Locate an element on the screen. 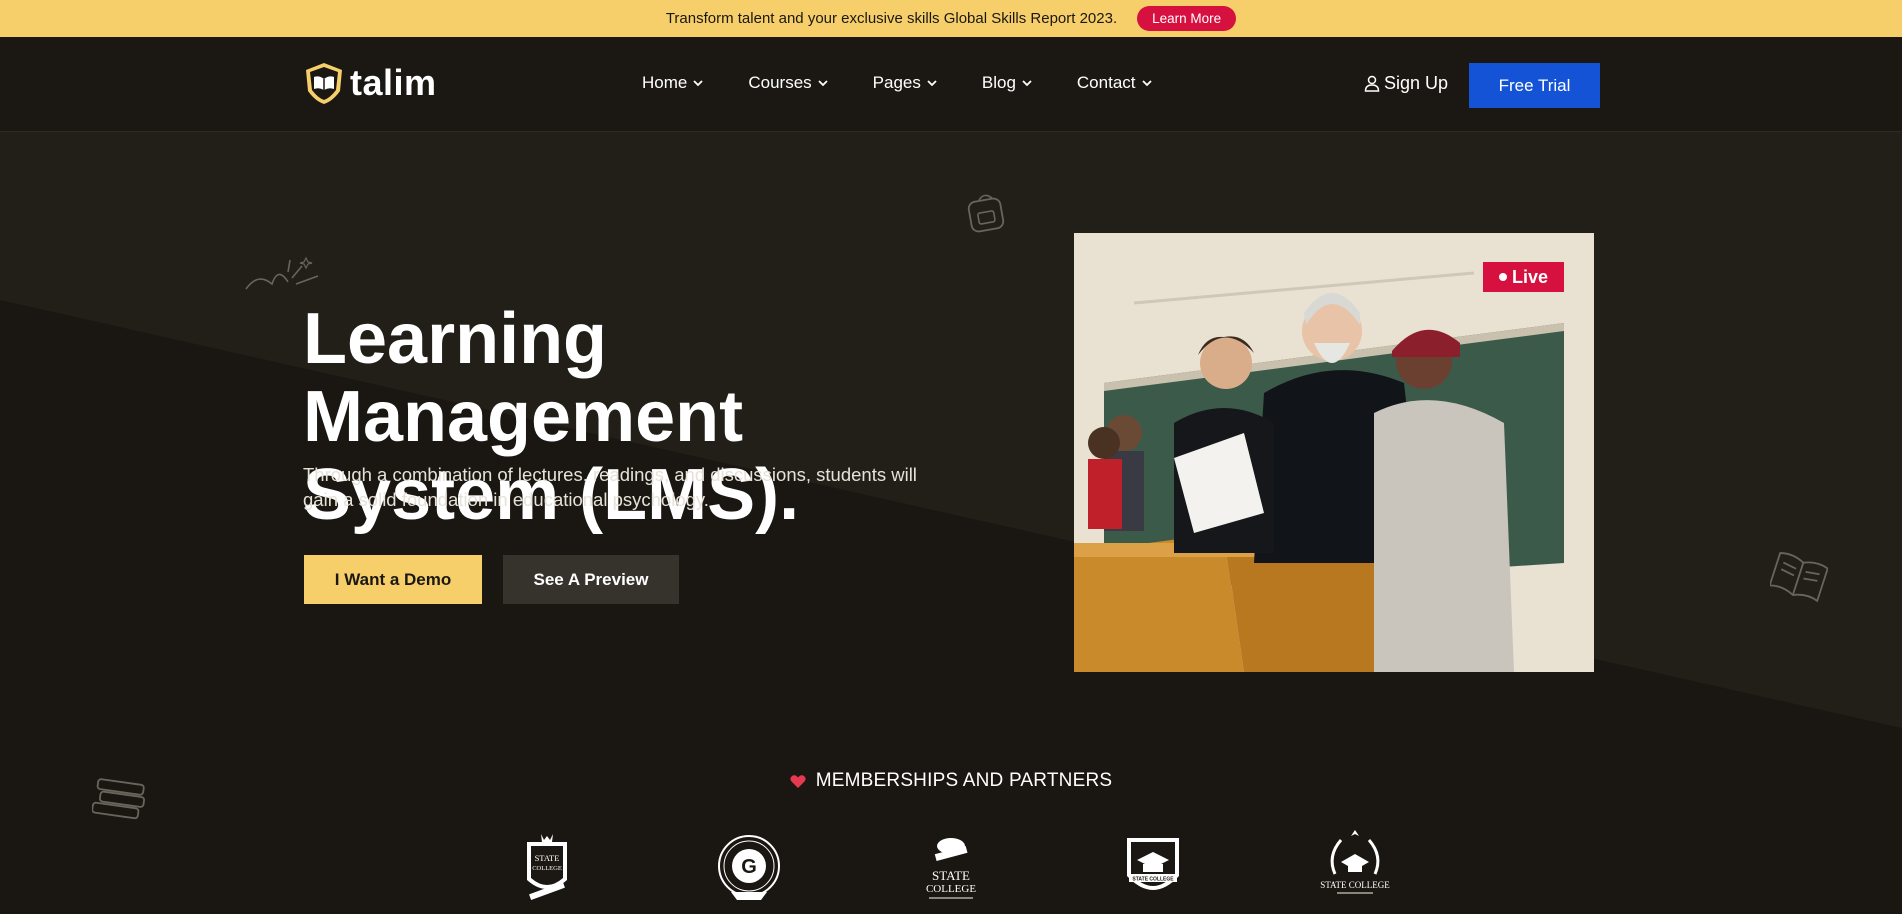 Image resolution: width=1902 pixels, height=914 pixels. nav-pages-label: Pages is located at coordinates (896, 82).